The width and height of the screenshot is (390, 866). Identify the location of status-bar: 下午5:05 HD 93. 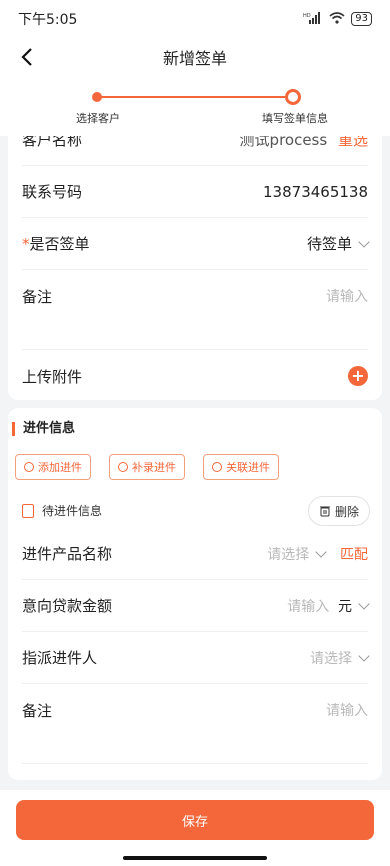
(195, 19).